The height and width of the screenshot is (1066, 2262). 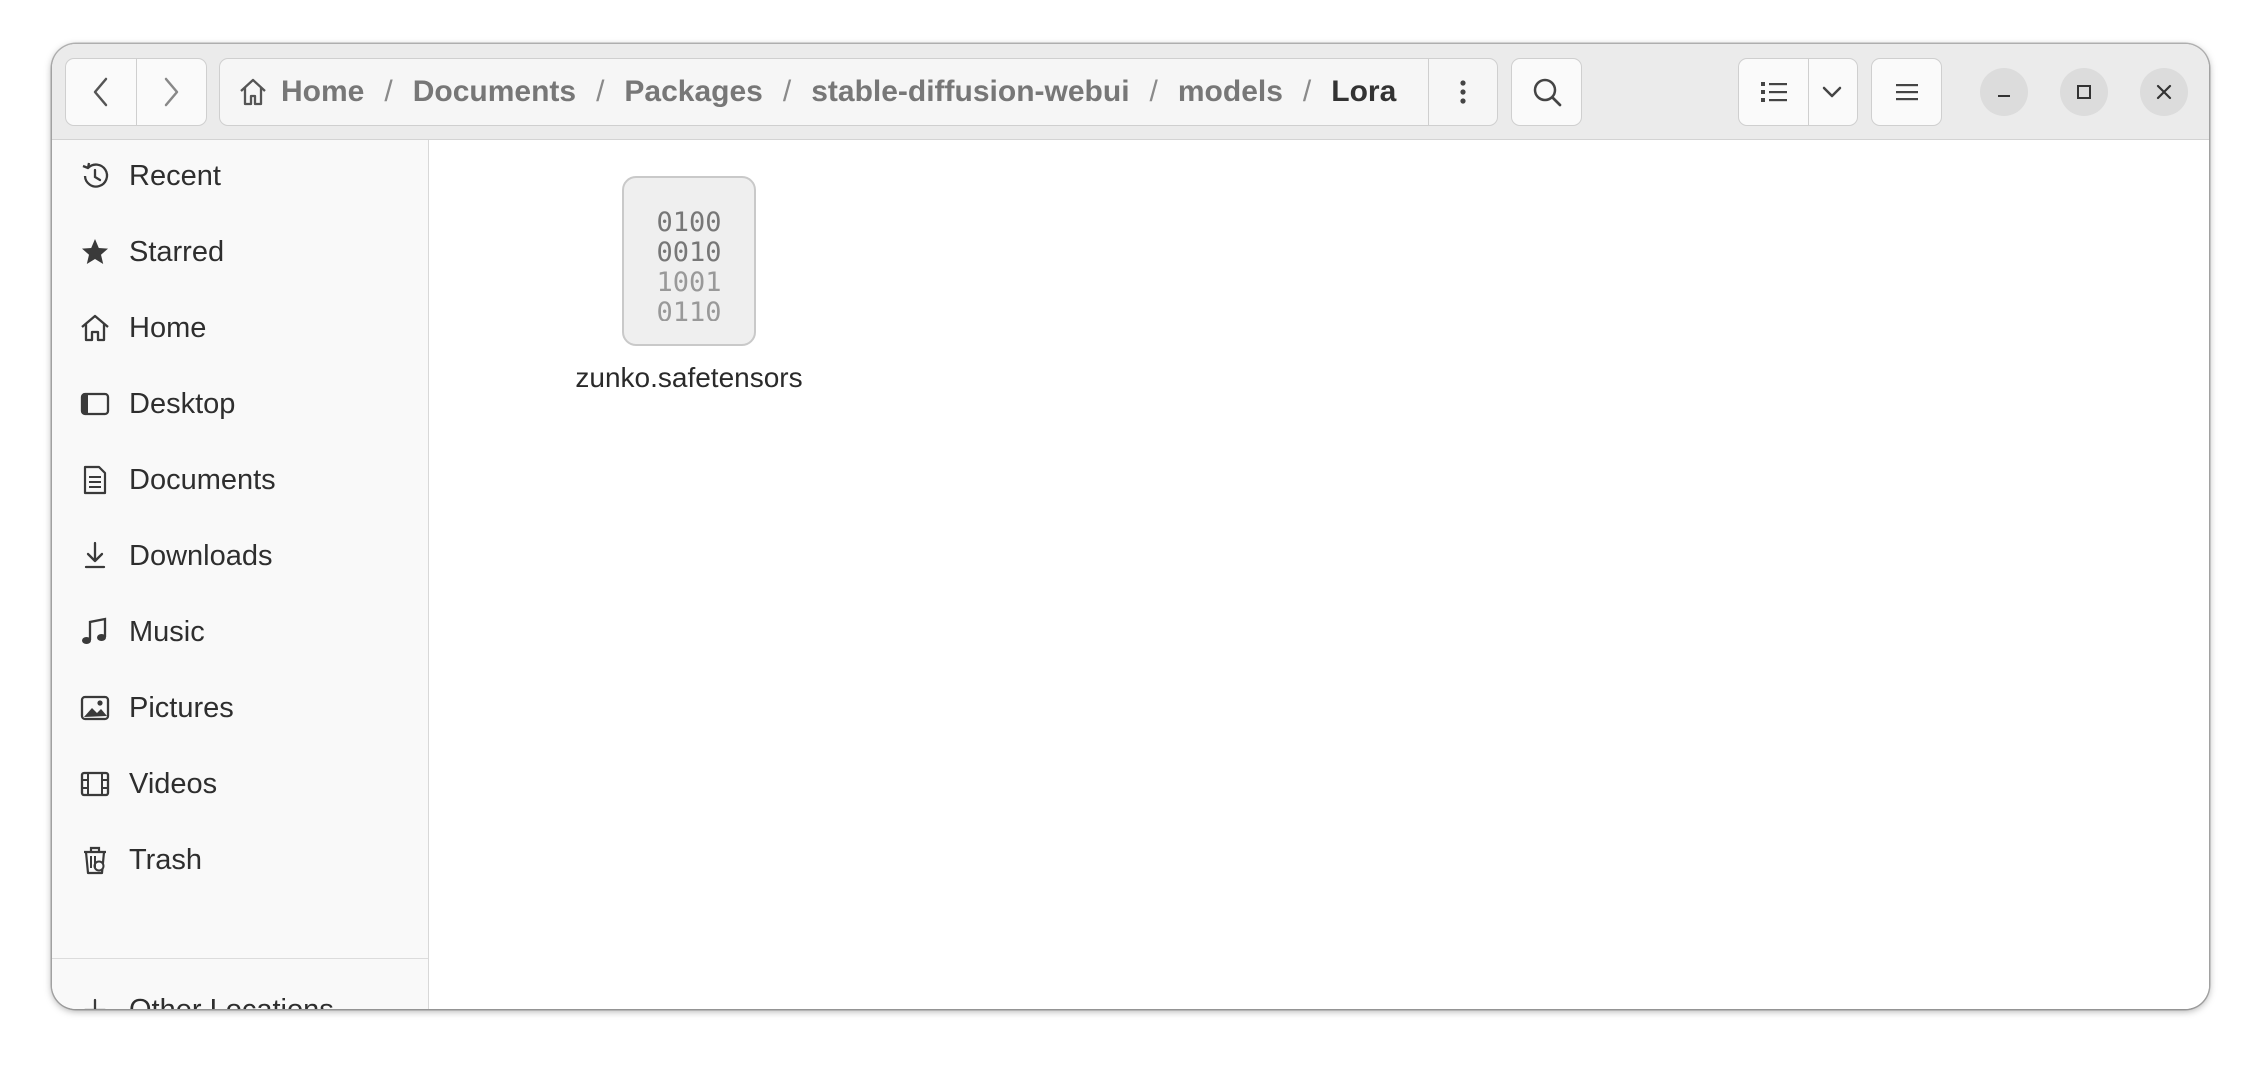 I want to click on binary-row: 0010, so click(x=688, y=252).